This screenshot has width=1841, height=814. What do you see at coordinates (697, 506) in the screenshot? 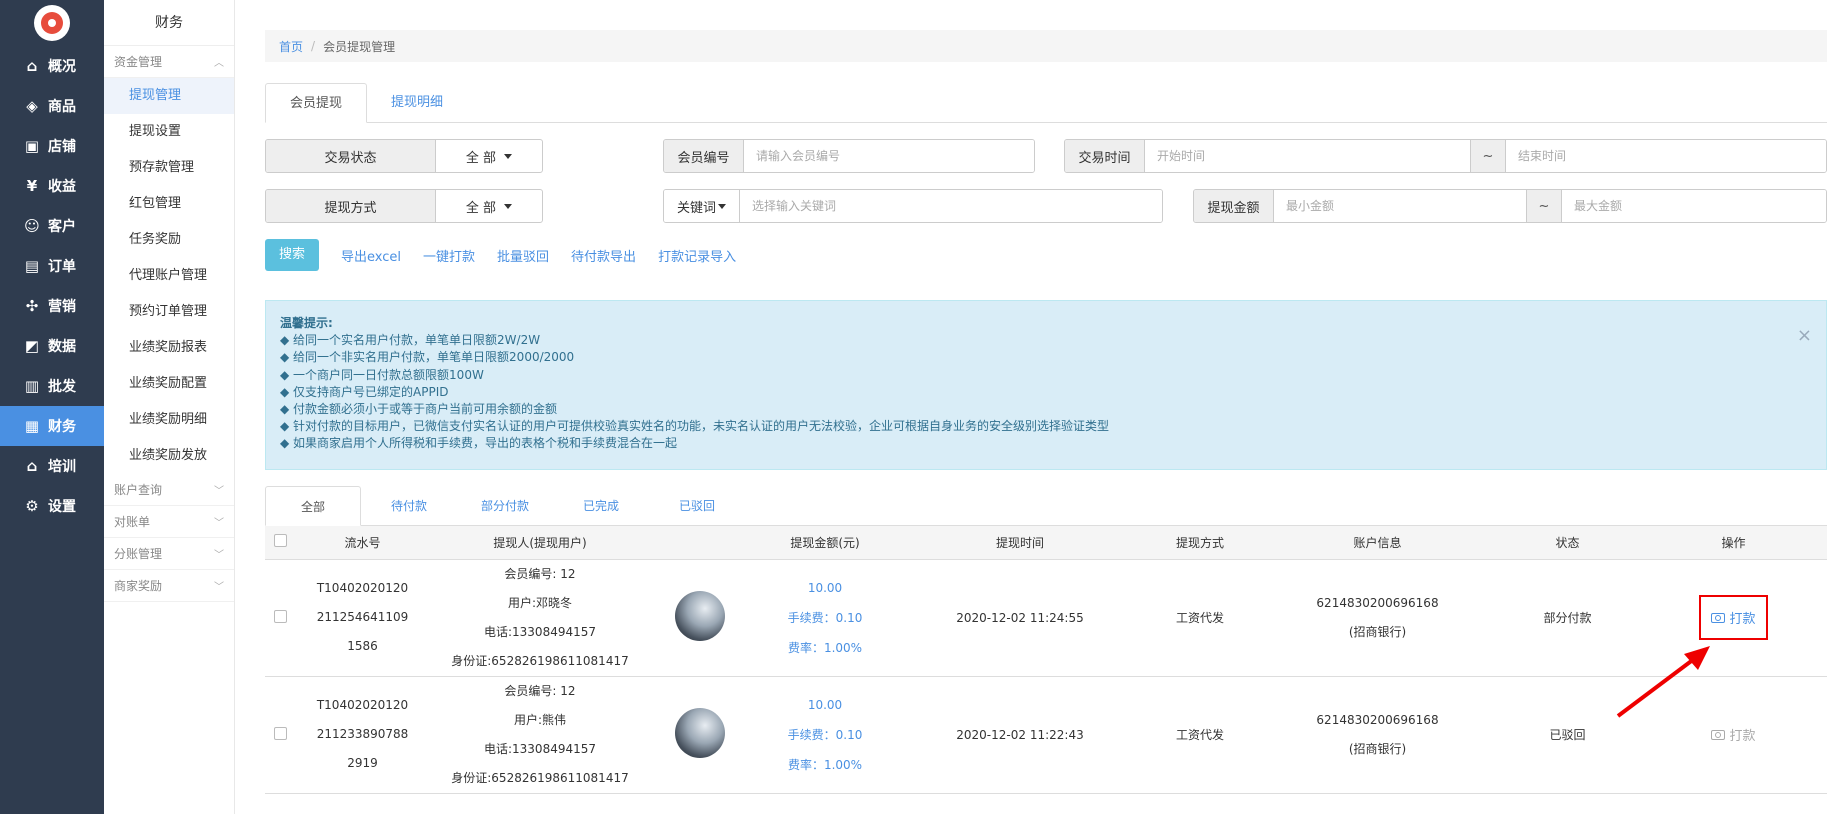
I see `tab-rejected: 已驳回` at bounding box center [697, 506].